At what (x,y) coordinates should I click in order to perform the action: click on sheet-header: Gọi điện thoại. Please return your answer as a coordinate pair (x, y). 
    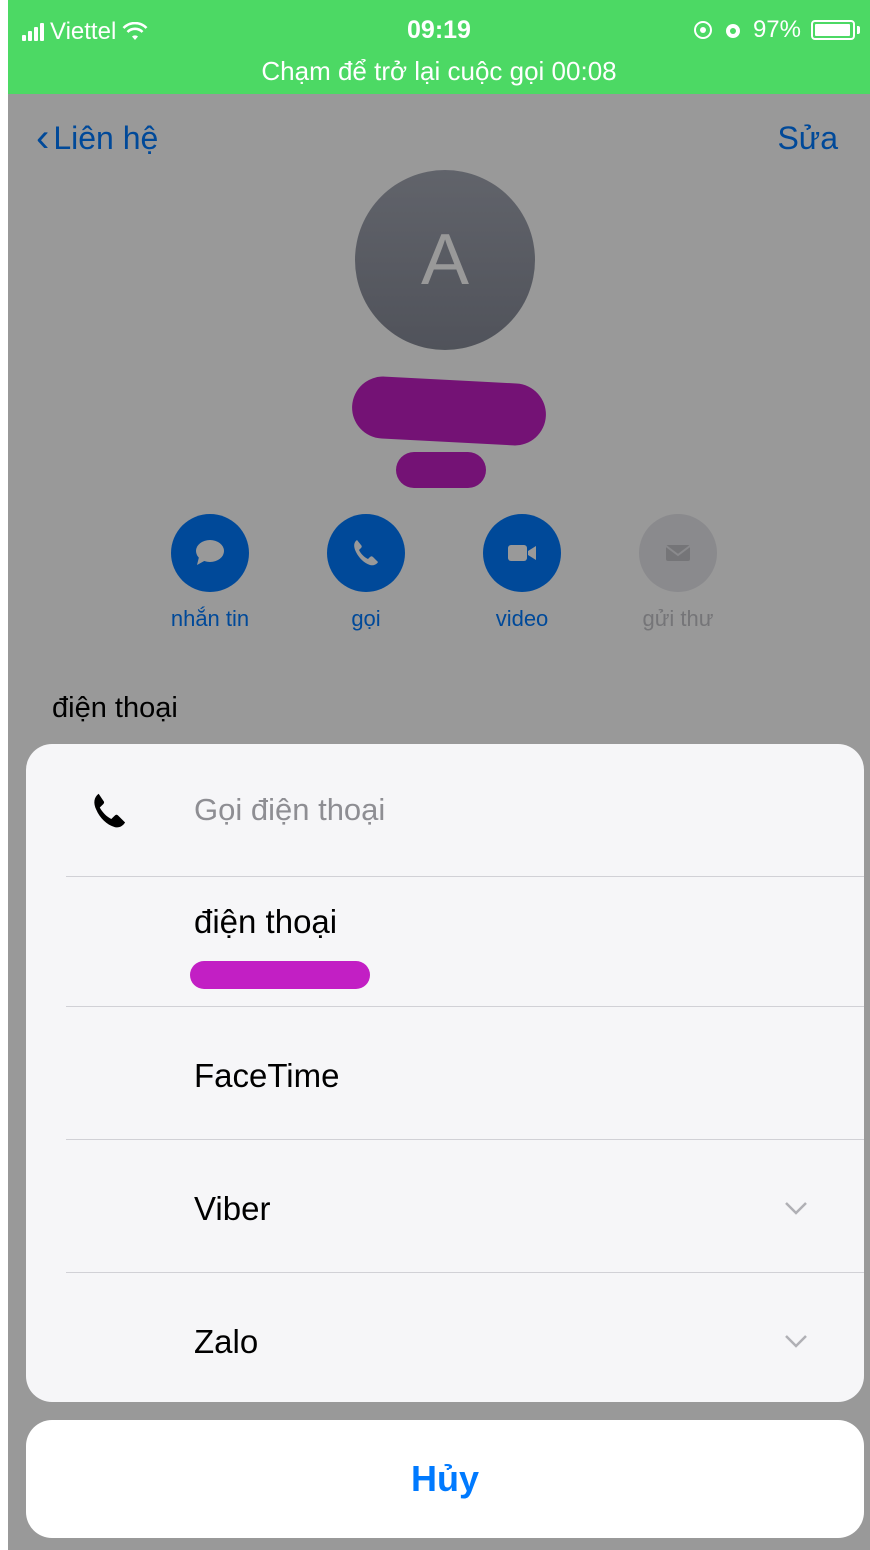
    Looking at the image, I should click on (445, 810).